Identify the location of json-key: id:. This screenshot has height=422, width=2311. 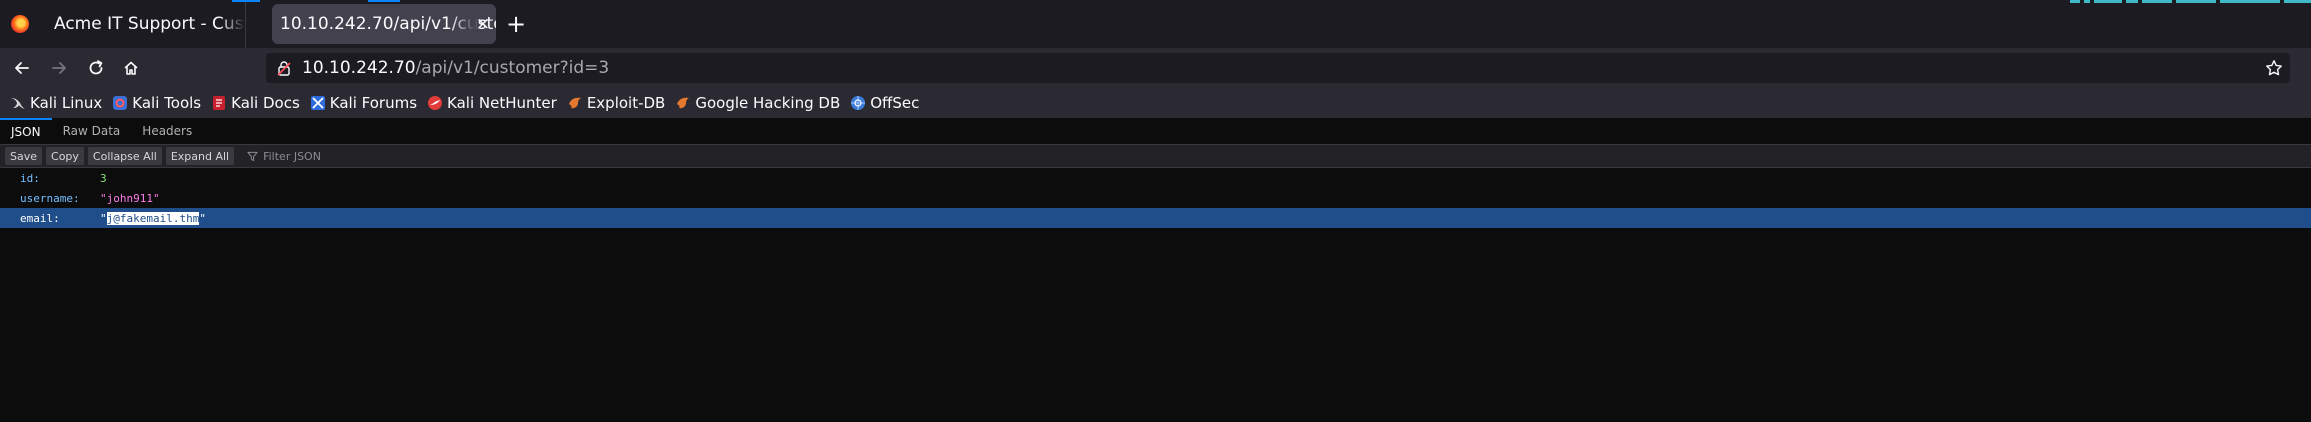
(30, 178).